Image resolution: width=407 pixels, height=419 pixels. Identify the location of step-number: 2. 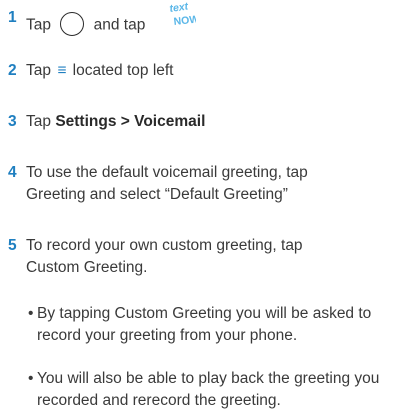
(12, 70).